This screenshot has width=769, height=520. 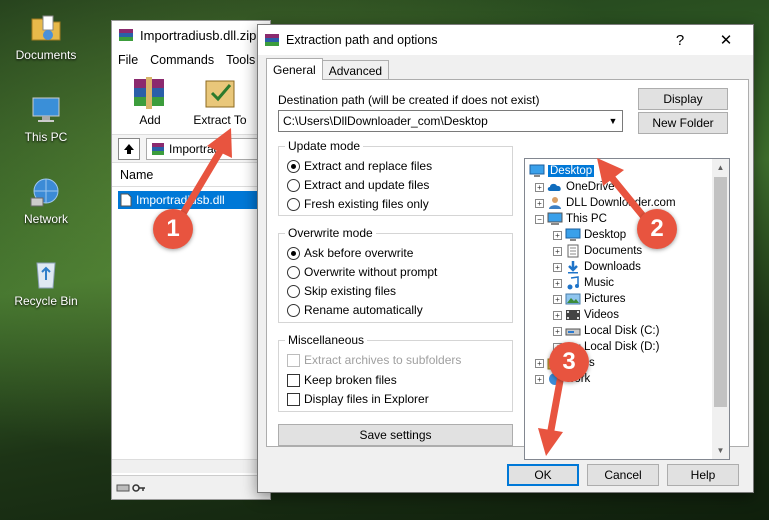 I want to click on tree-node-pictures: + Pictures, so click(x=589, y=299).